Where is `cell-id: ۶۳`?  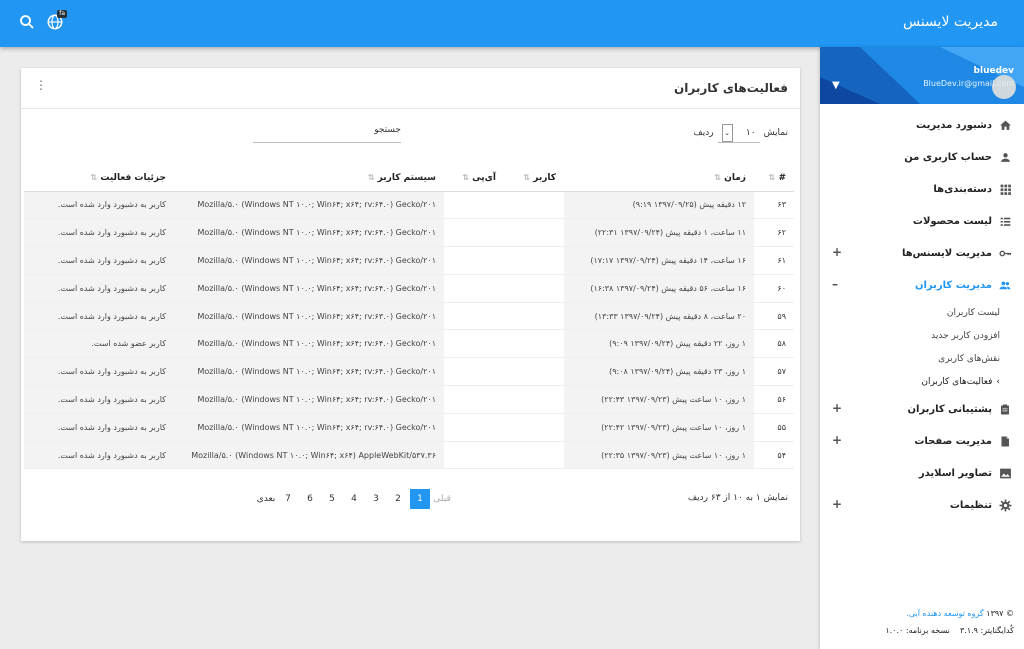
cell-id: ۶۳ is located at coordinates (774, 205).